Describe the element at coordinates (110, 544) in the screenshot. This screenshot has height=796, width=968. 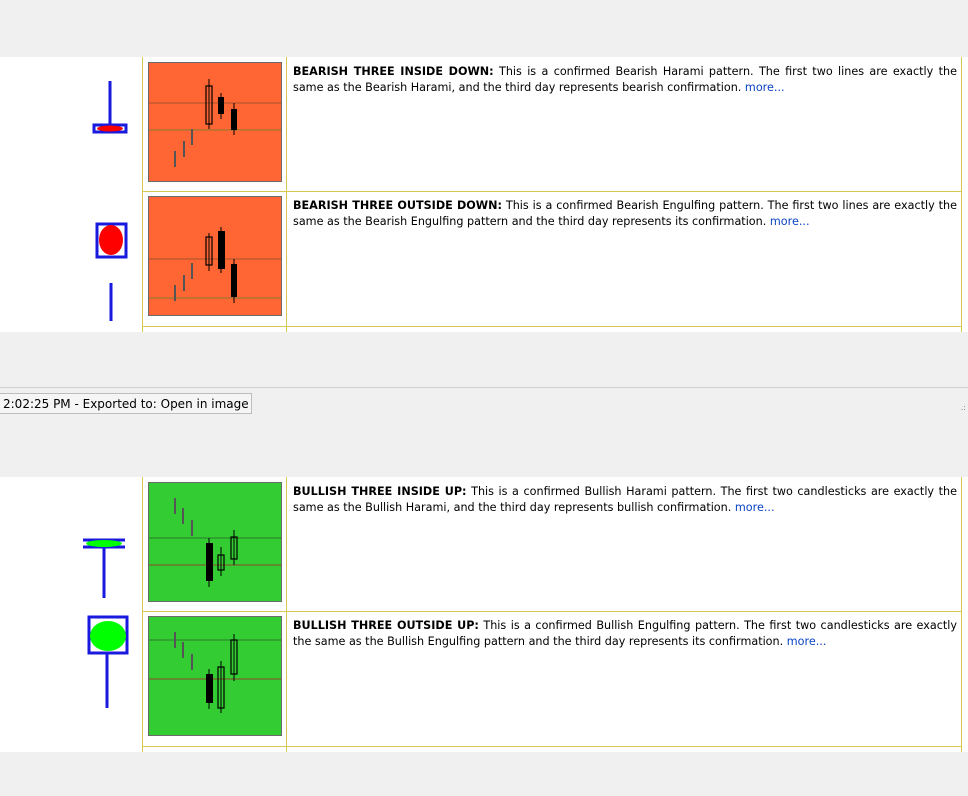
I see `bullish-small-body-marker-icon` at that location.